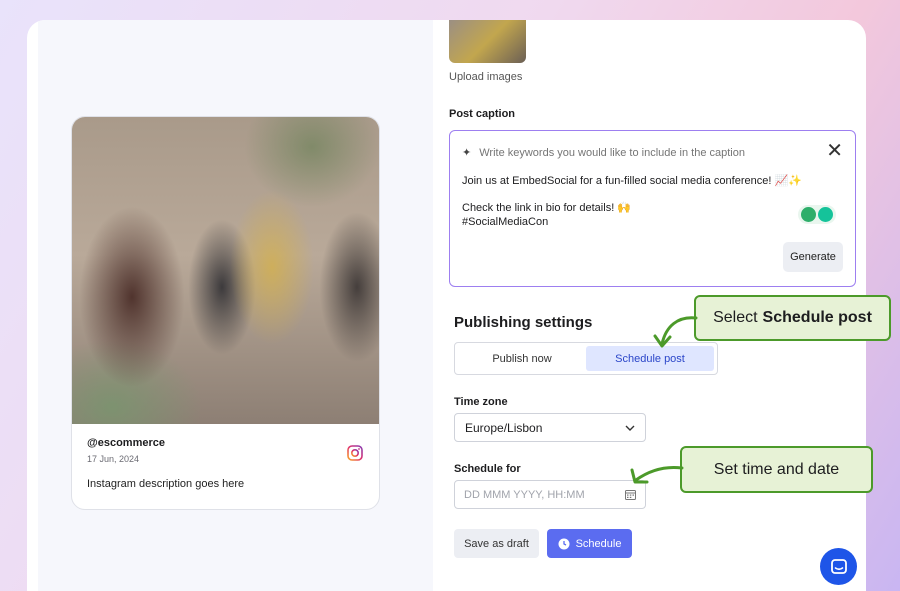 This screenshot has height=591, width=900. What do you see at coordinates (644, 152) in the screenshot?
I see `keywords-input` at bounding box center [644, 152].